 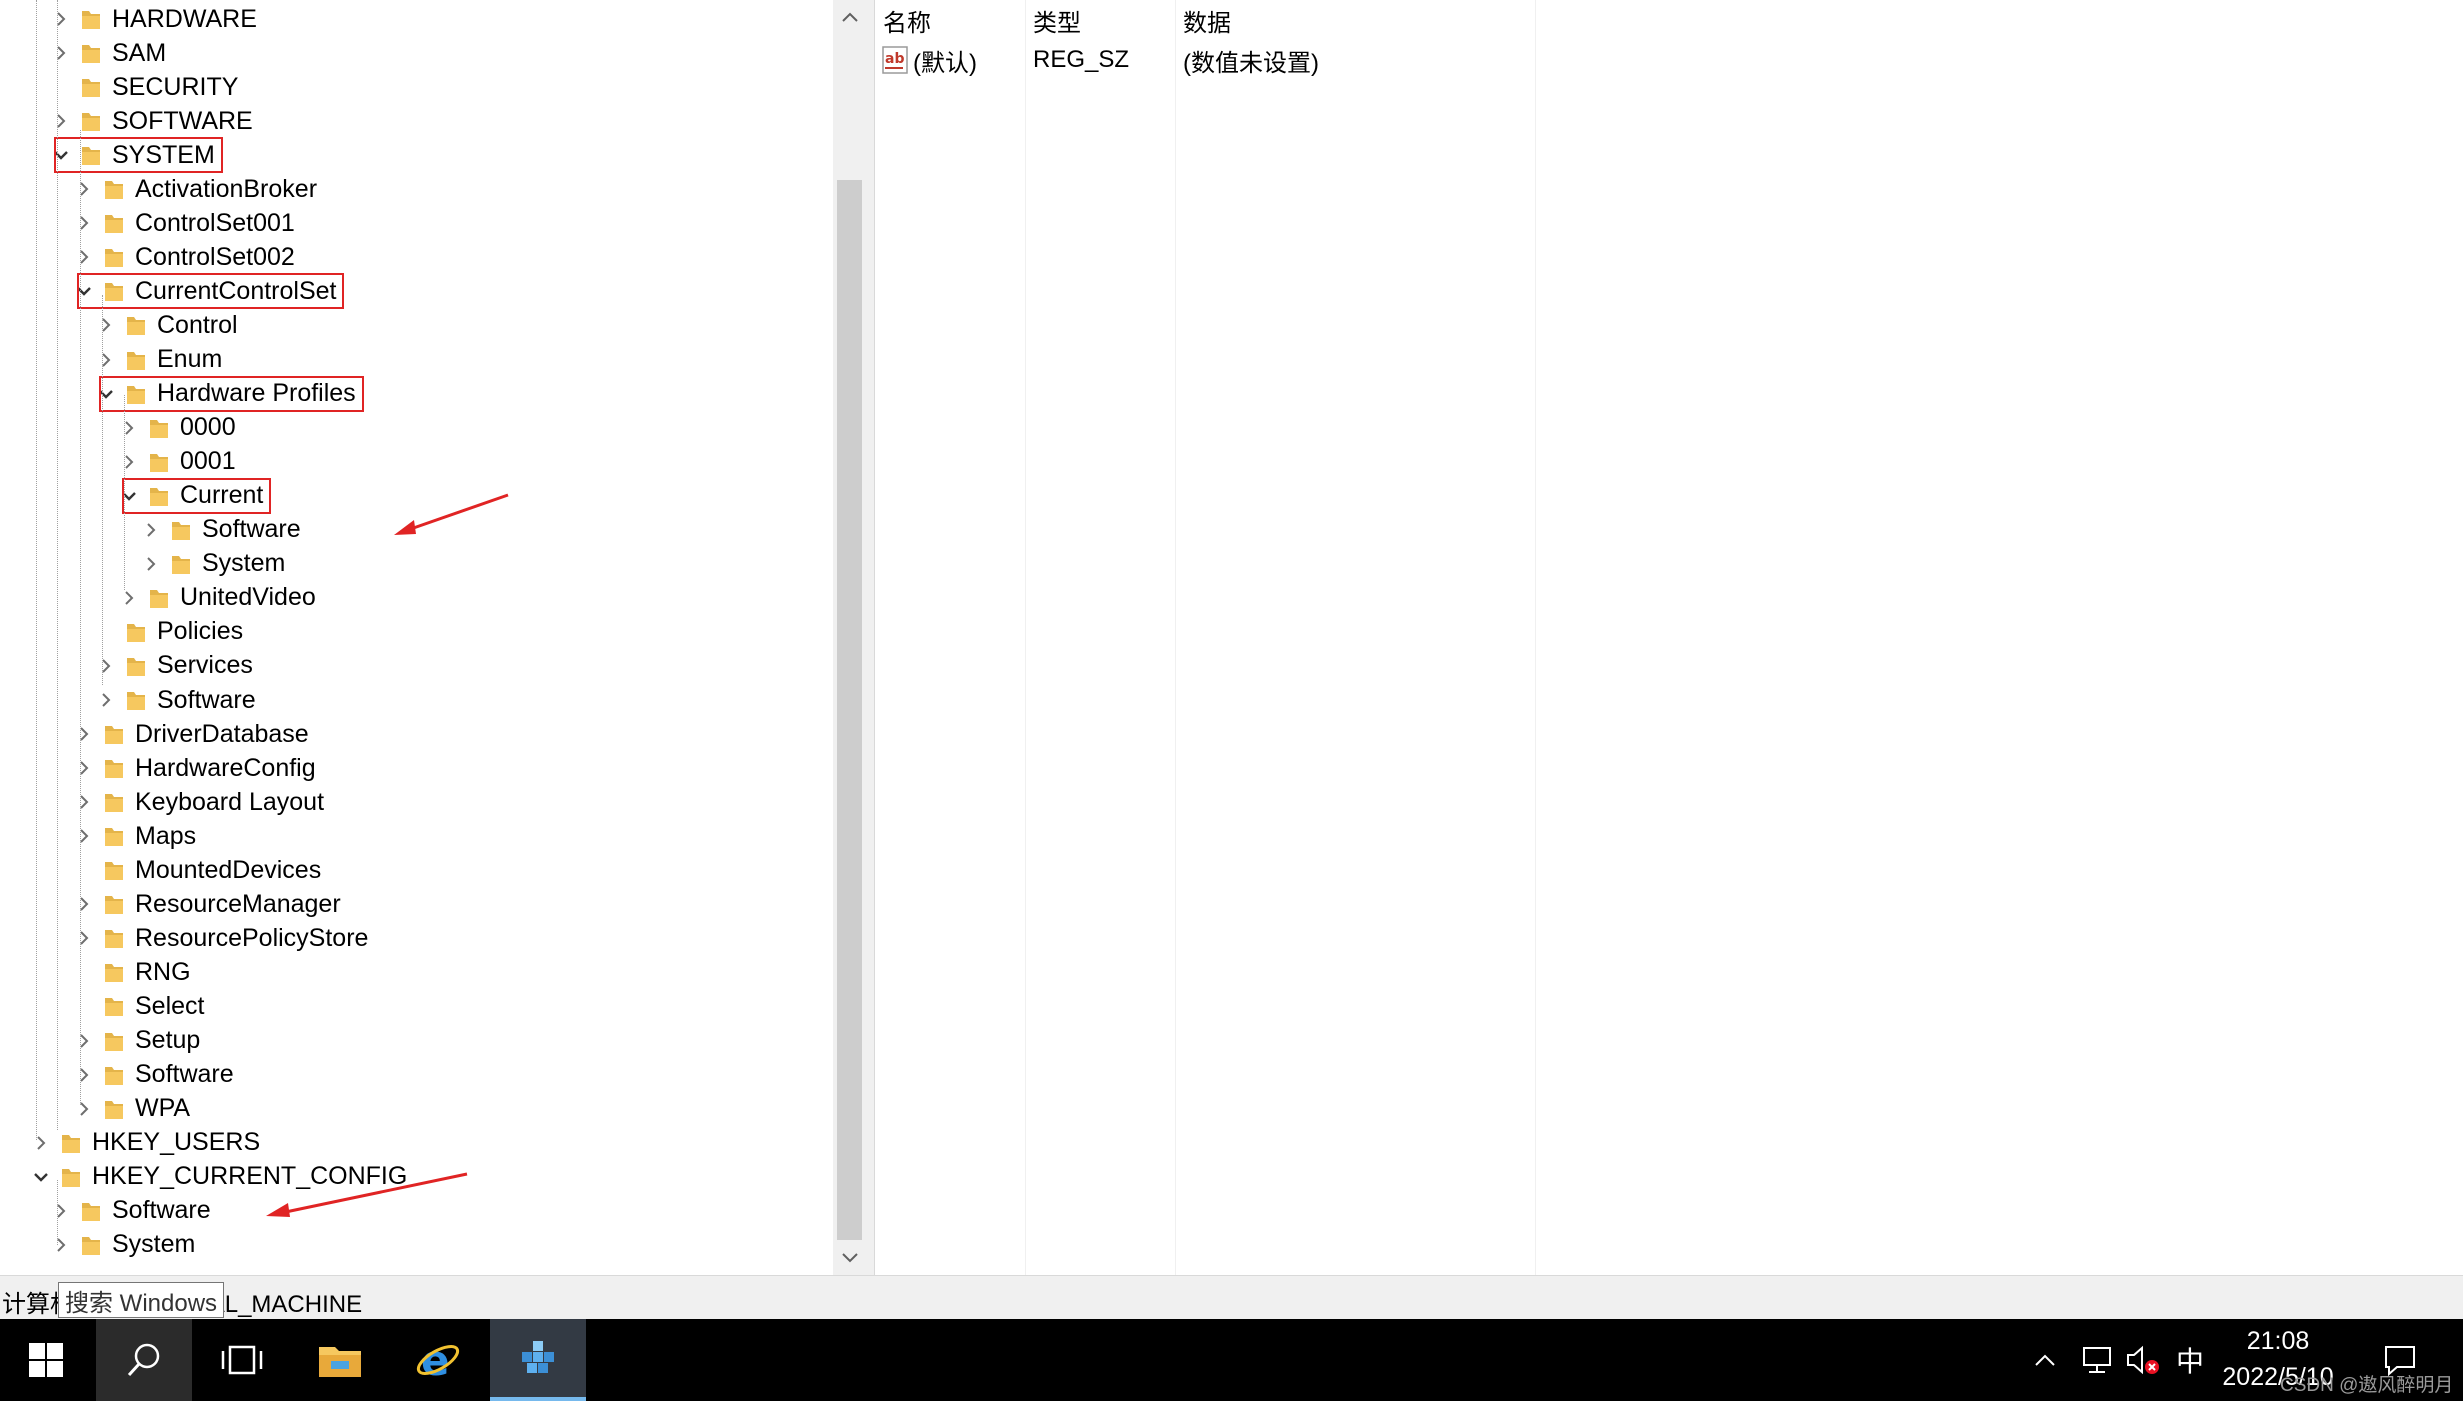 I want to click on tree-node: HardwareConfig, so click(x=194, y=768).